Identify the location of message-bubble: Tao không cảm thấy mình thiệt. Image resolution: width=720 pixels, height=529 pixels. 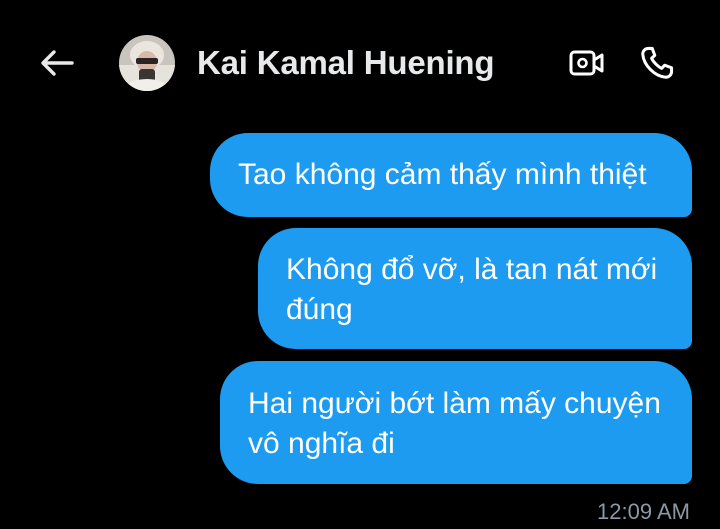
(451, 175).